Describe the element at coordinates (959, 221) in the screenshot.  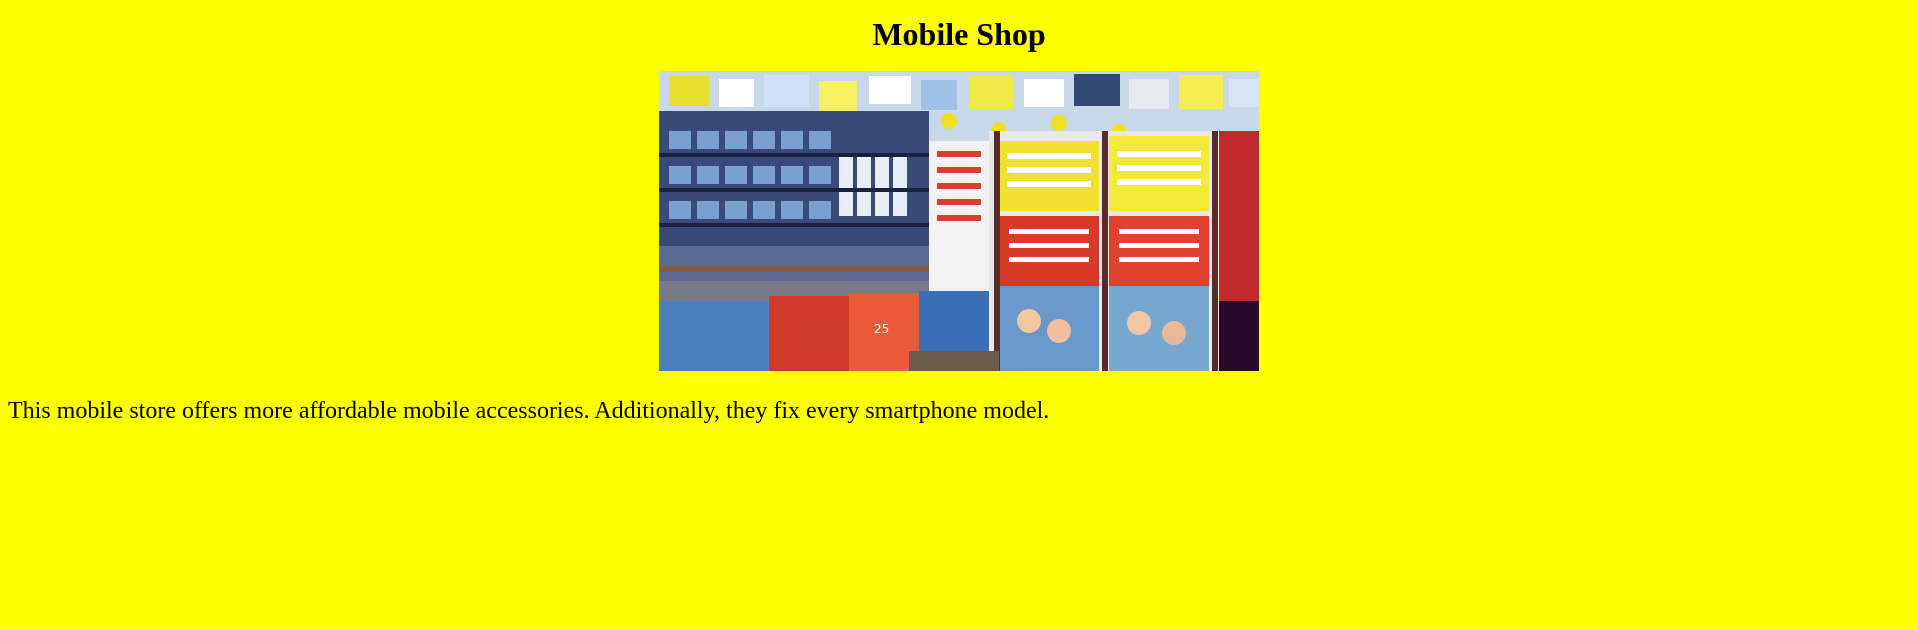
I see `mobile-shop-photo: 25` at that location.